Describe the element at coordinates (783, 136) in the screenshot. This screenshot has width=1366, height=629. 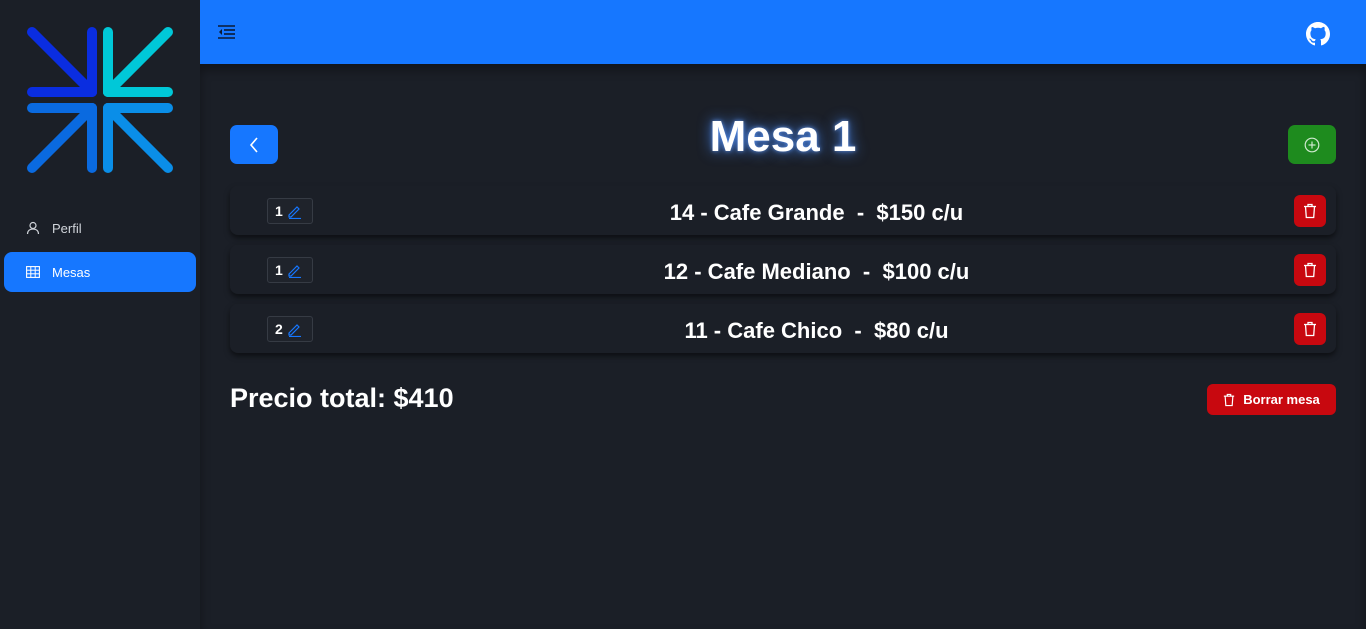
I see `page-title: Mesa 1` at that location.